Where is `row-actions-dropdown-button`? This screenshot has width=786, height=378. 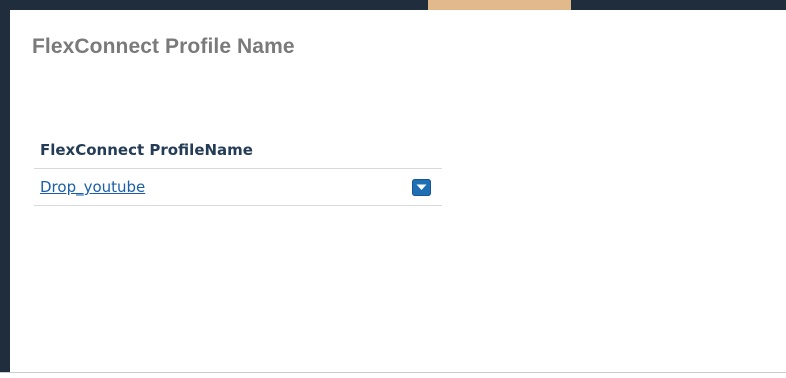 row-actions-dropdown-button is located at coordinates (421, 187).